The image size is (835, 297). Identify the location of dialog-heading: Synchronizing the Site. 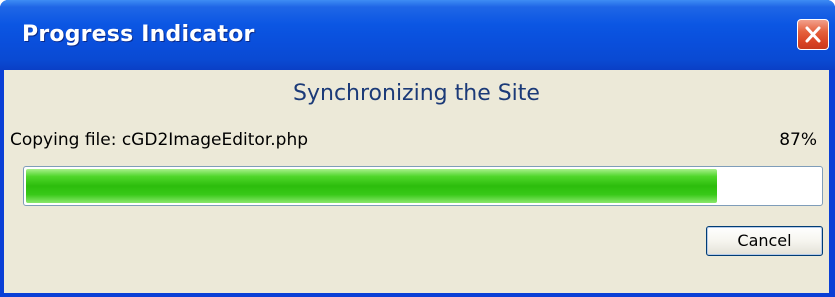
(416, 93).